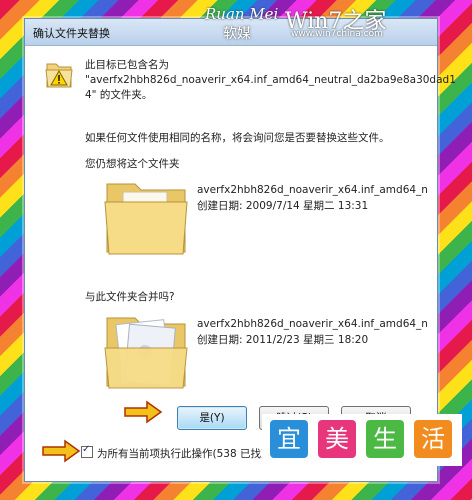 The height and width of the screenshot is (500, 472). What do you see at coordinates (87, 451) in the screenshot?
I see `apply-to-all-checkbox` at bounding box center [87, 451].